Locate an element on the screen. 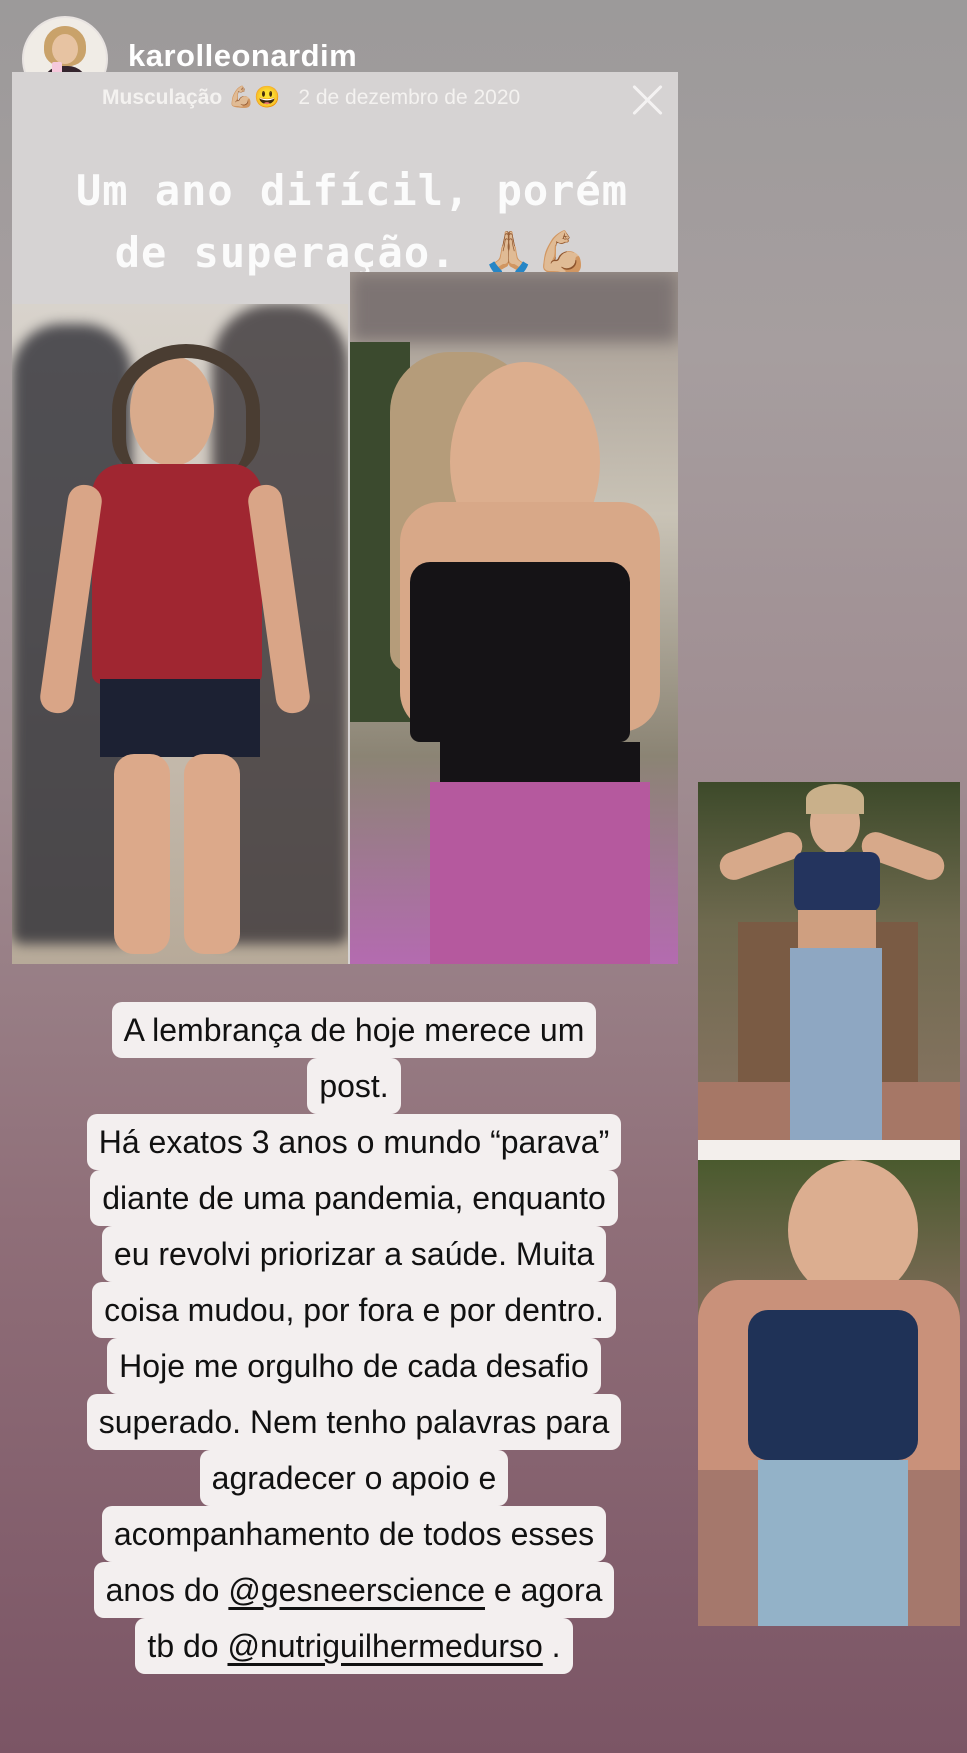 The image size is (967, 1753). mention-gesneerscience: @gesneerscience is located at coordinates (356, 1590).